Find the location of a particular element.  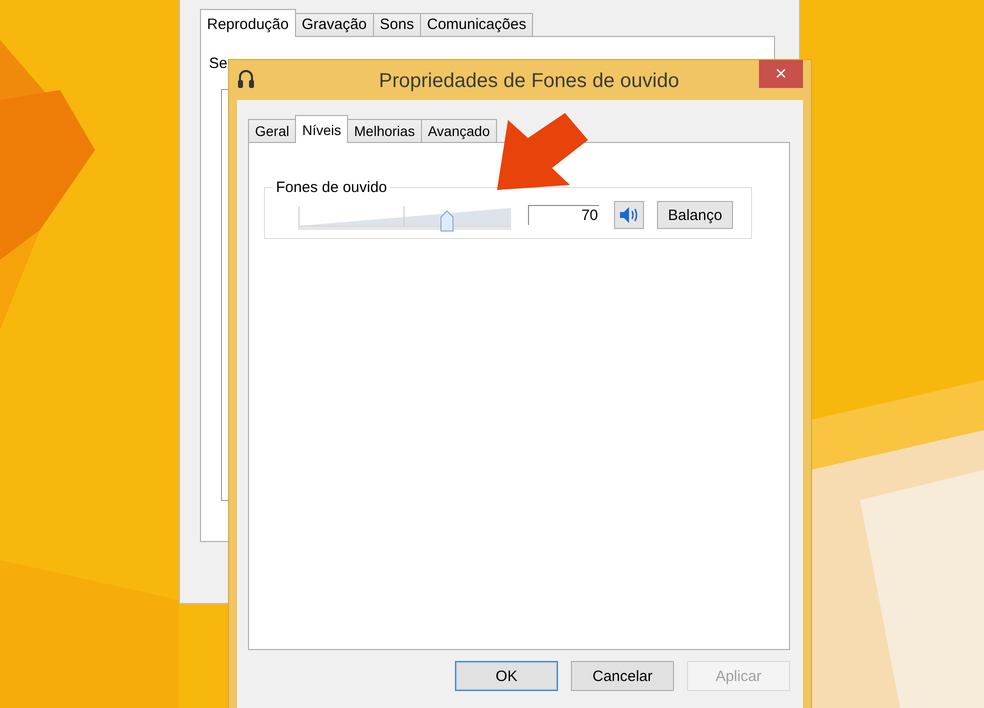

tab: Reprodução is located at coordinates (248, 23).